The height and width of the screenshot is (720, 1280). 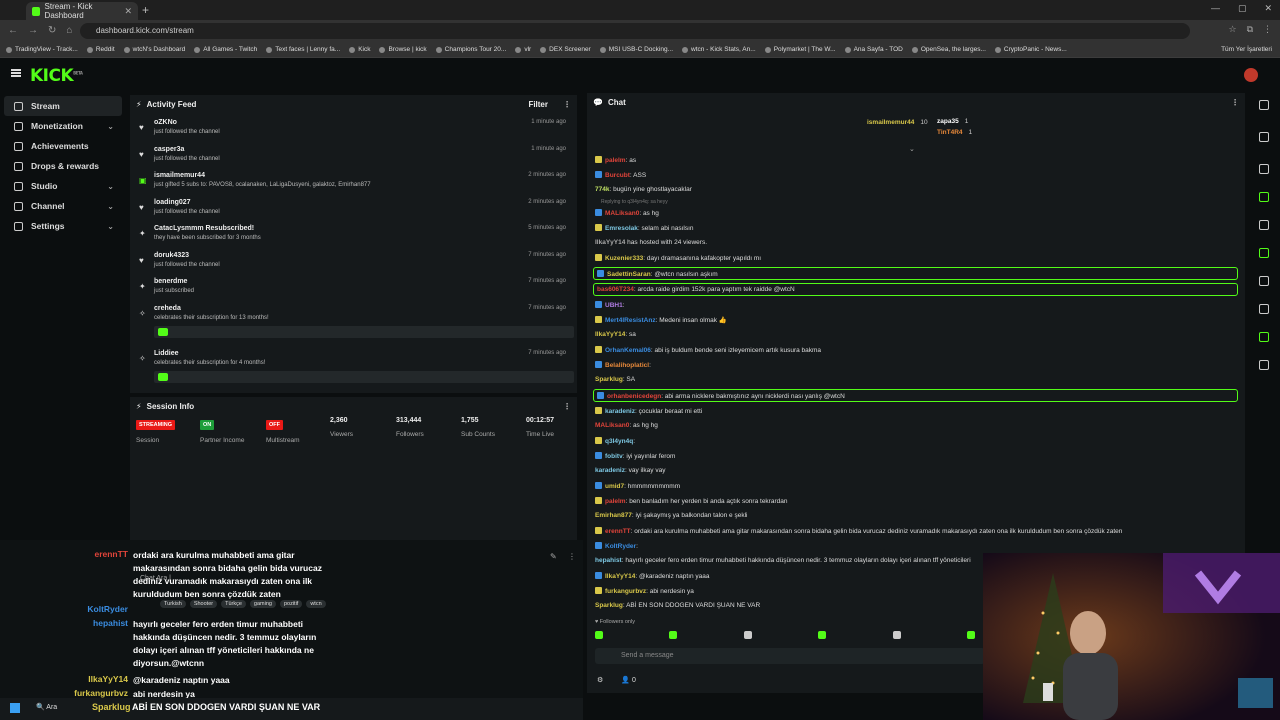 What do you see at coordinates (63, 206) in the screenshot?
I see `sidebar-item-channel: Channel ⌄` at bounding box center [63, 206].